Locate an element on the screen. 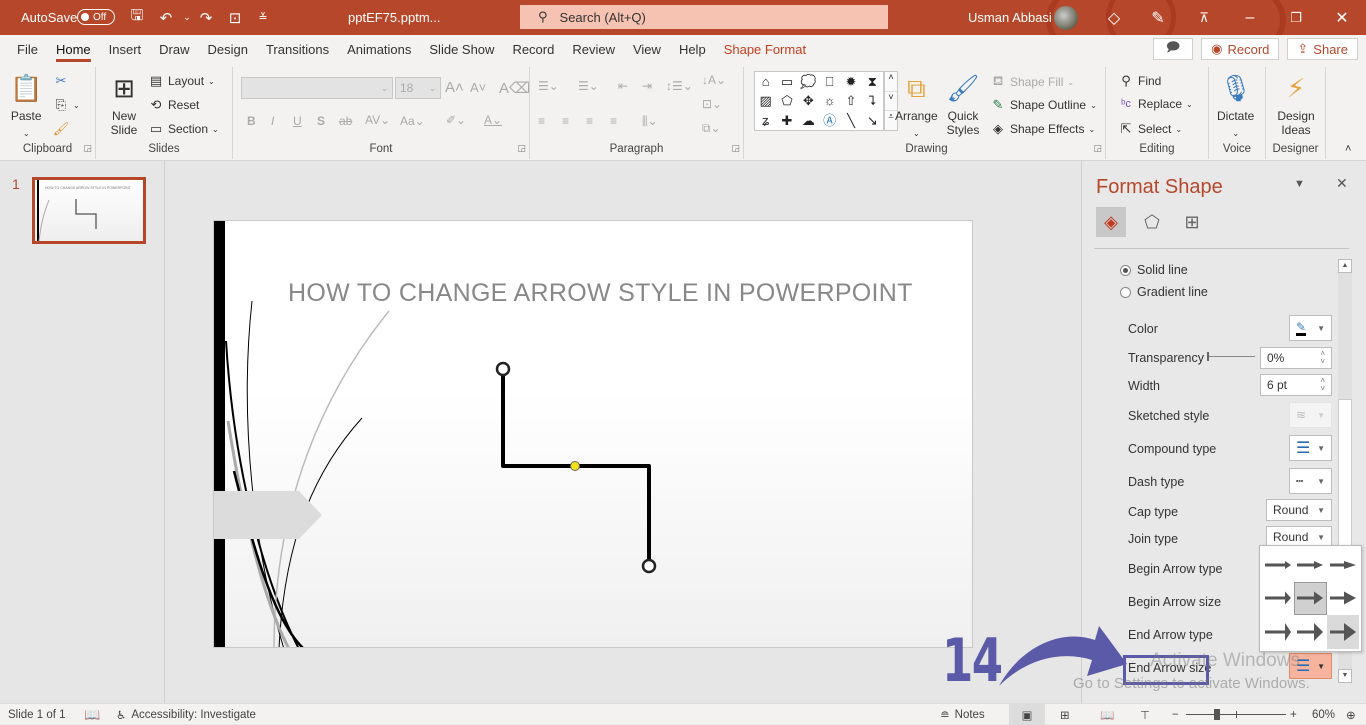 The width and height of the screenshot is (1366, 725). align-text-icon: ⊡⌄ is located at coordinates (712, 104).